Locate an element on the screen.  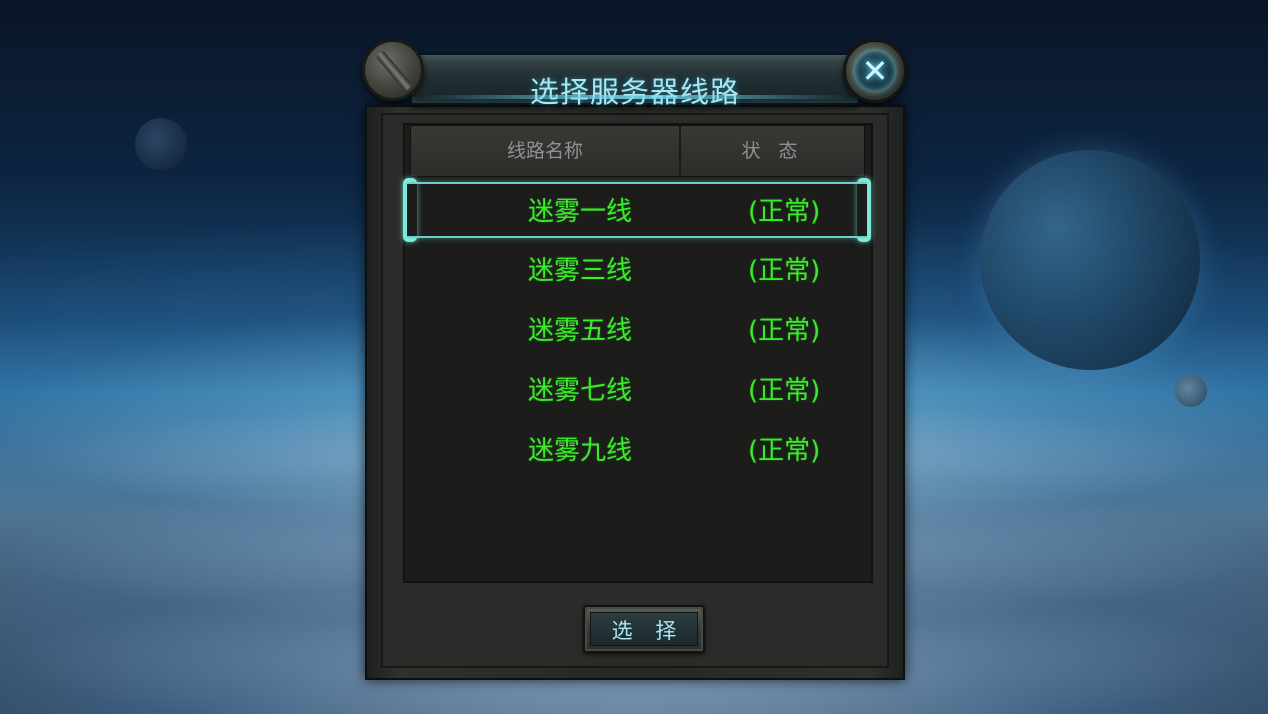
title-bar: 选择服务器线路 is located at coordinates (635, 81).